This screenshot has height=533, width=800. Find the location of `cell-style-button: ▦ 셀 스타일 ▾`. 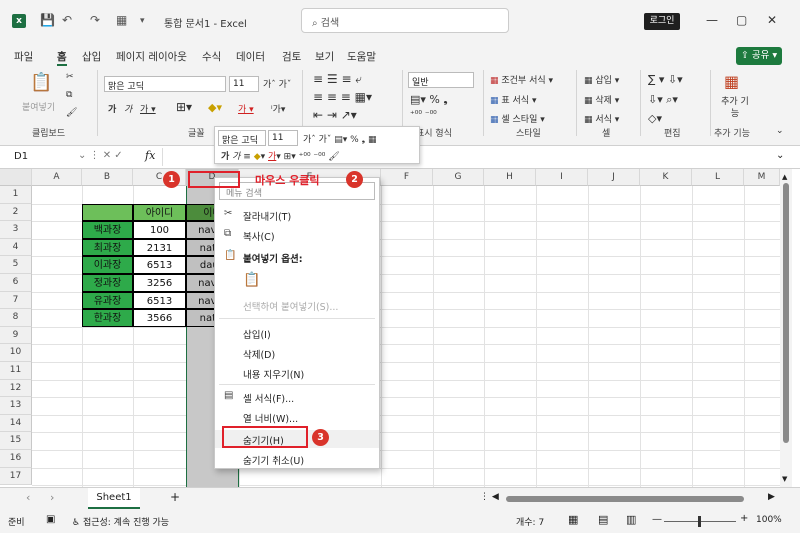

cell-style-button: ▦ 셀 스타일 ▾ is located at coordinates (517, 118).